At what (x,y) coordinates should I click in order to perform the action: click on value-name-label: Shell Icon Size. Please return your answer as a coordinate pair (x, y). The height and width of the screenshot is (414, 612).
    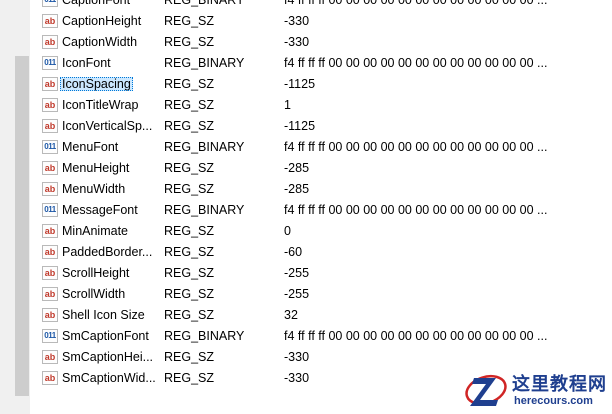
    Looking at the image, I should click on (103, 315).